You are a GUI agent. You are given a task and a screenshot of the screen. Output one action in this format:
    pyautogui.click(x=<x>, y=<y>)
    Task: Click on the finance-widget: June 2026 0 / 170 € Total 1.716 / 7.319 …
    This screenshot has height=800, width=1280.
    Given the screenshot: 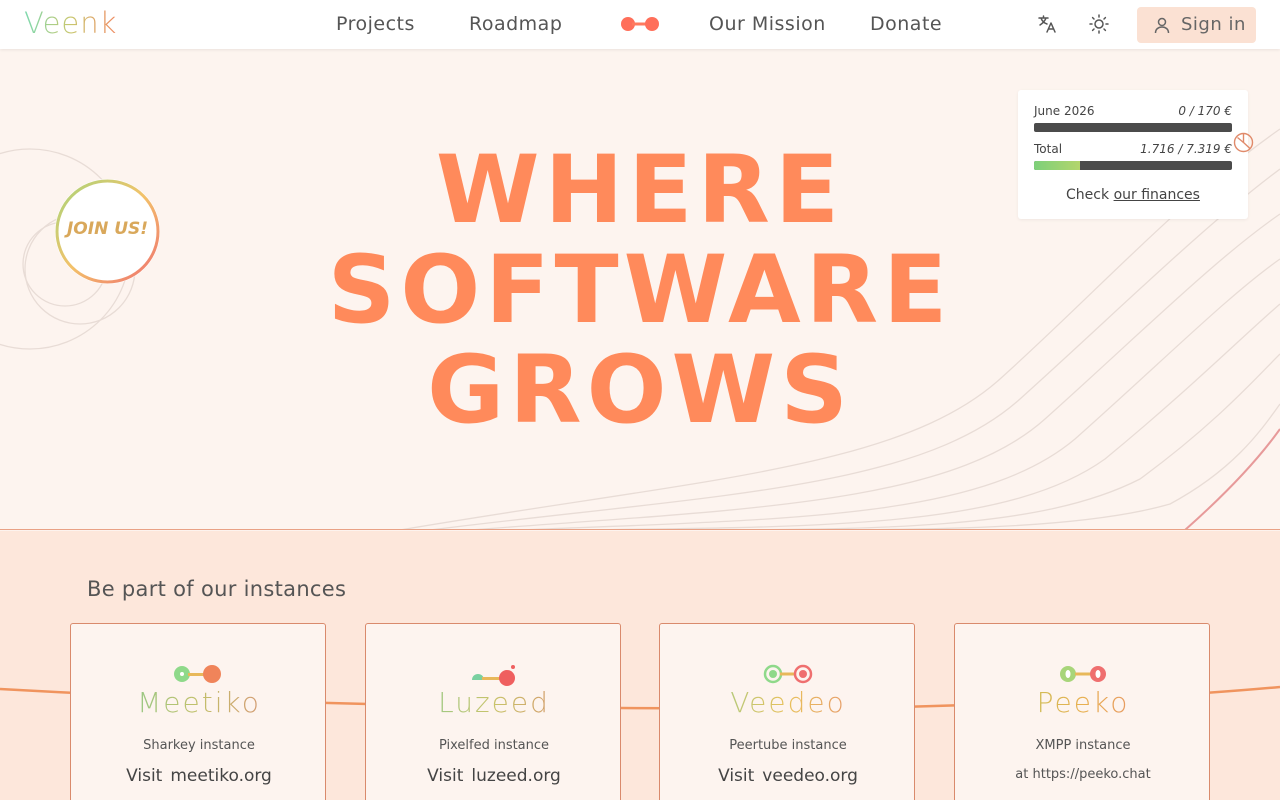 What is the action you would take?
    pyautogui.click(x=1133, y=154)
    